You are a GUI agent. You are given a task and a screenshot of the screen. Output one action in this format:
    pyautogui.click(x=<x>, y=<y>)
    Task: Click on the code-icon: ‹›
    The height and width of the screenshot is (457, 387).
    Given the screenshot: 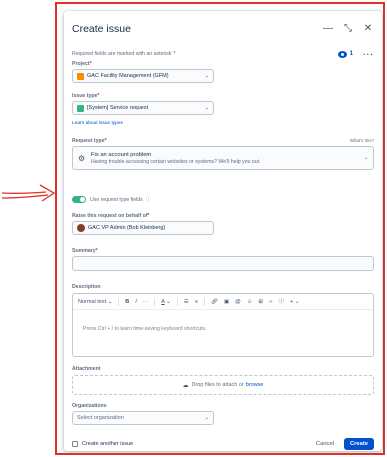 What is the action you would take?
    pyautogui.click(x=271, y=302)
    